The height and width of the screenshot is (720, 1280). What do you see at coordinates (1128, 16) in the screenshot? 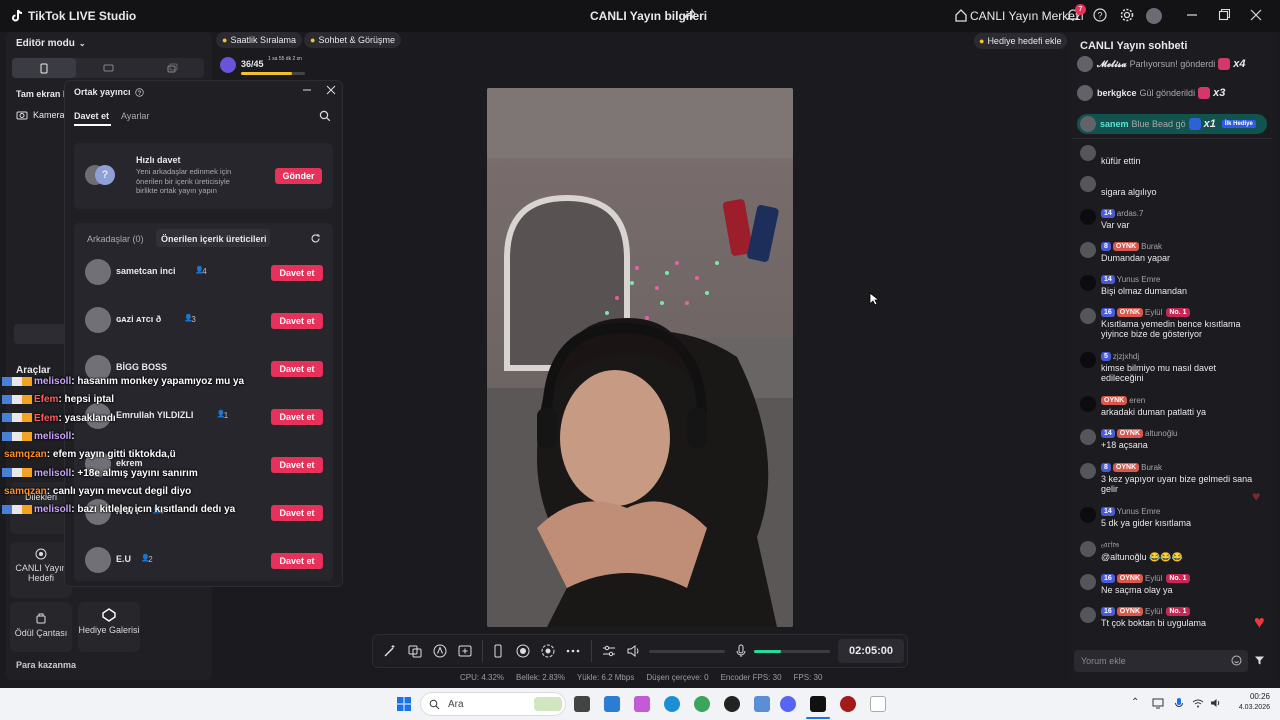
I see `gear-icon` at bounding box center [1128, 16].